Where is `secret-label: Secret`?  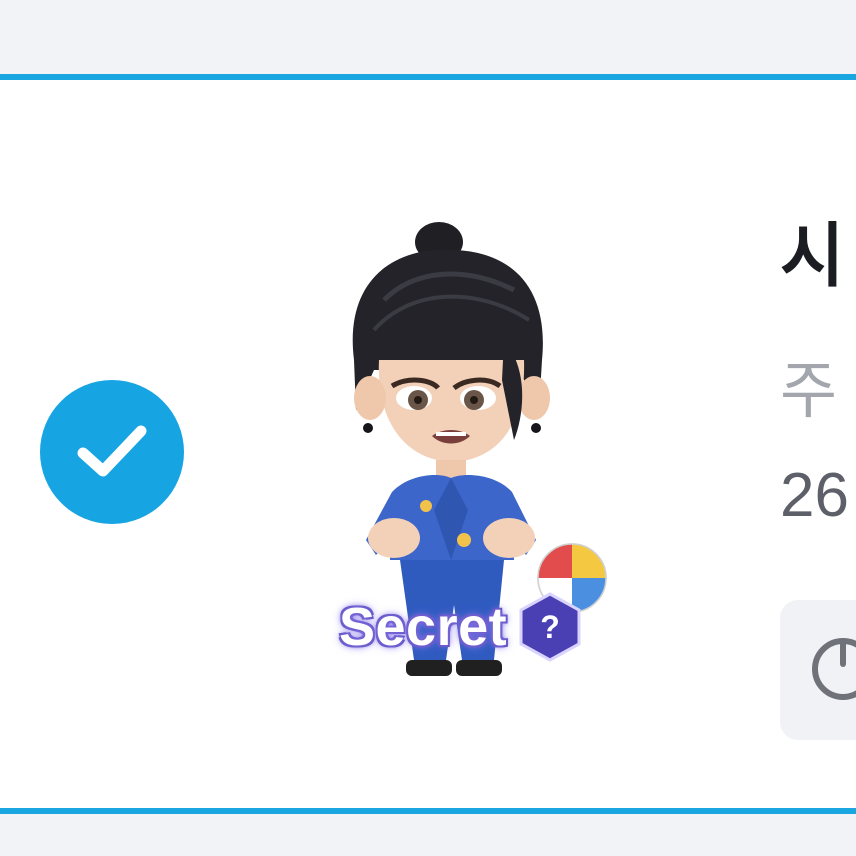 secret-label: Secret is located at coordinates (423, 627).